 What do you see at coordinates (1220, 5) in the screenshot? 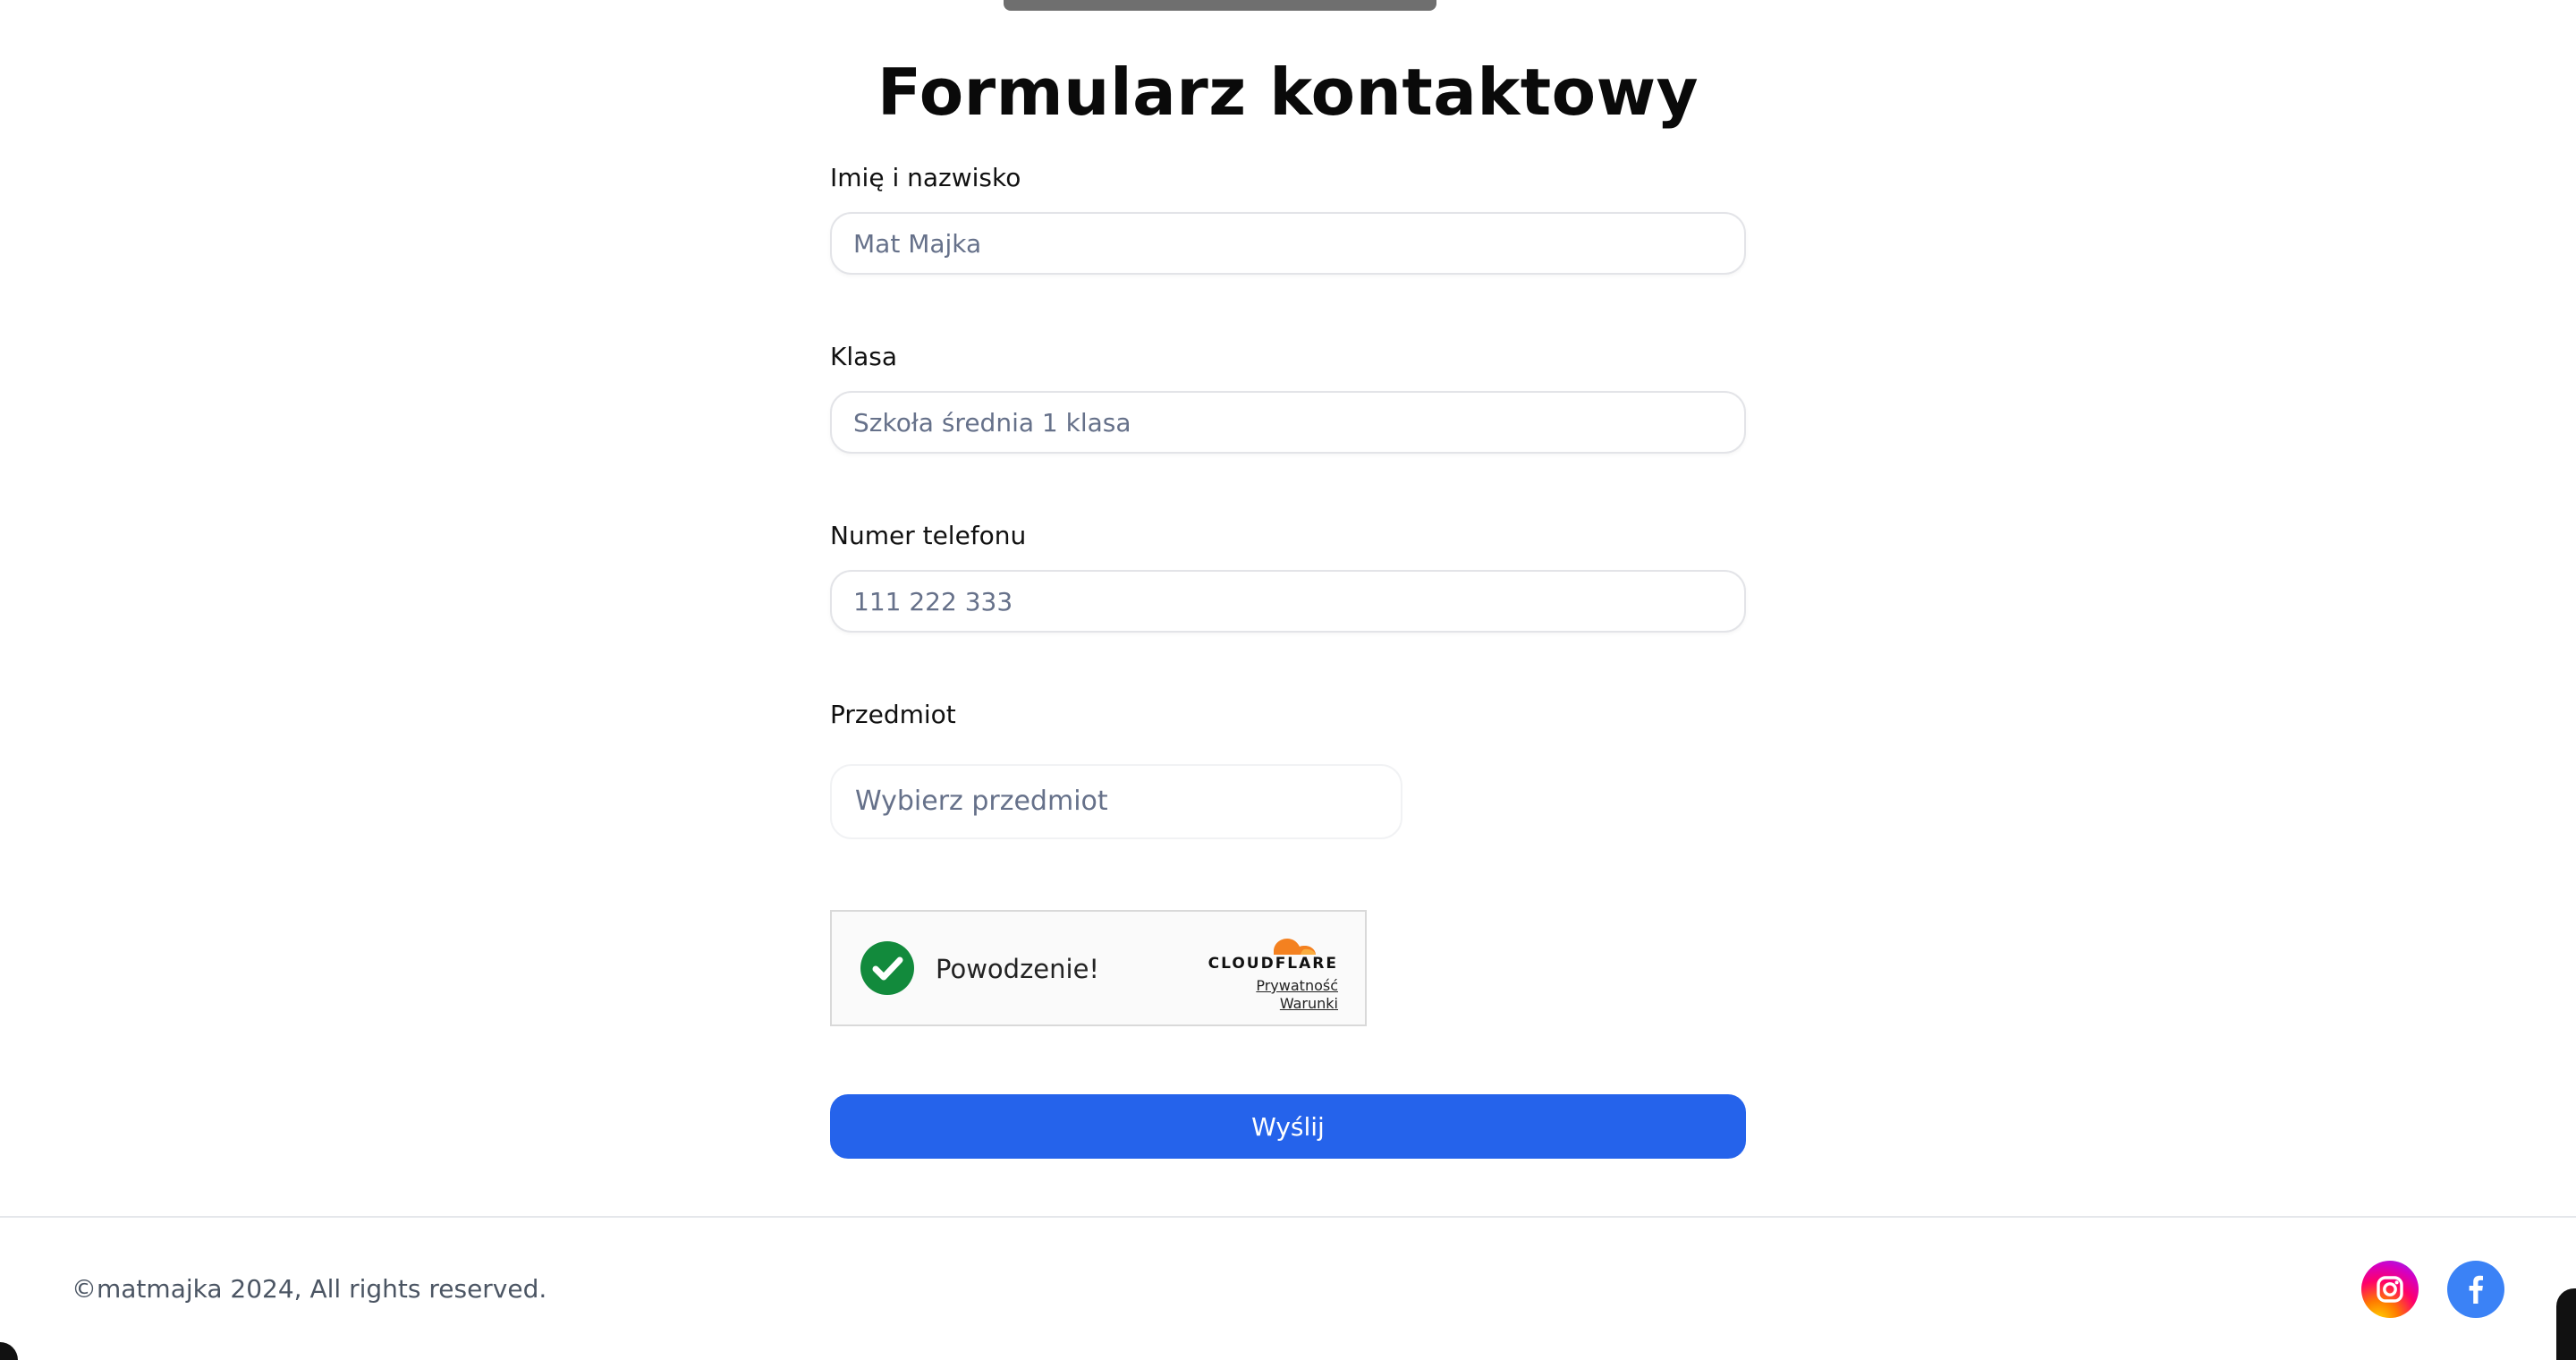
I see `top-tab-handle` at bounding box center [1220, 5].